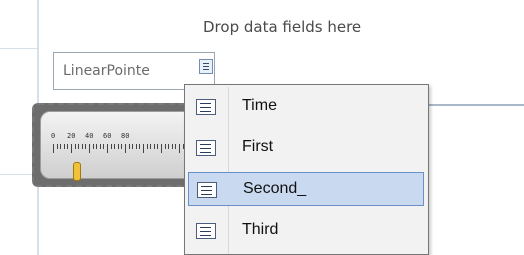 This screenshot has height=255, width=524. What do you see at coordinates (258, 146) in the screenshot?
I see `menu-item-label: First` at bounding box center [258, 146].